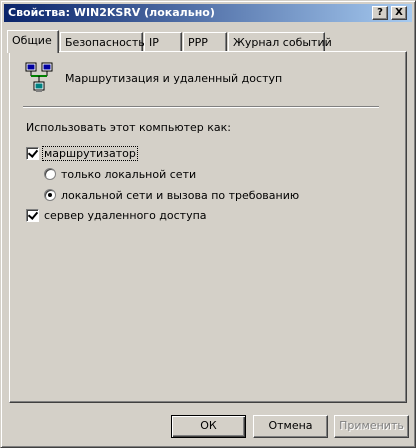  I want to click on service-name: Маршрутизация и удаленный доступ, so click(174, 78).